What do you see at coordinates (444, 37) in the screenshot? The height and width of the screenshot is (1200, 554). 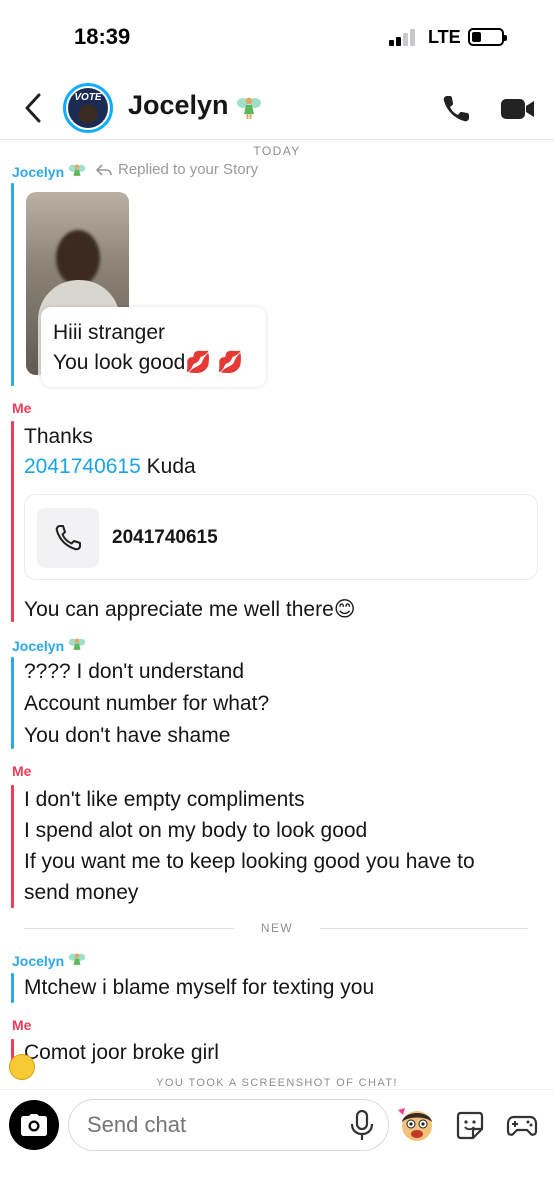 I see `network-label: LTE` at bounding box center [444, 37].